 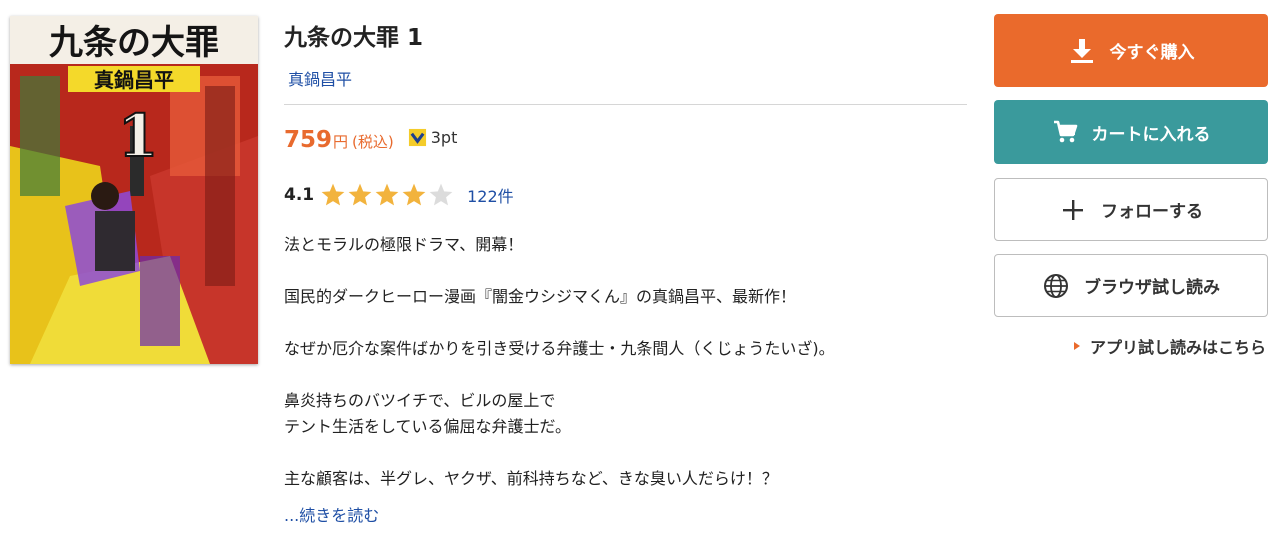 What do you see at coordinates (417, 137) in the screenshot?
I see `points-badge-icon` at bounding box center [417, 137].